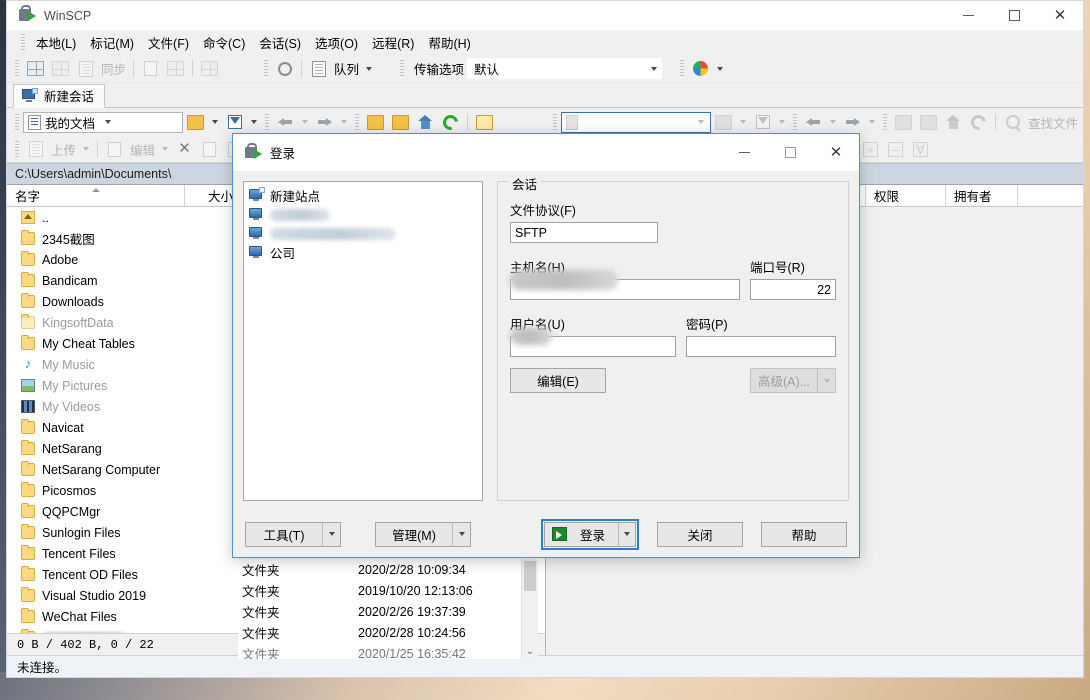 Image resolution: width=1090 pixels, height=700 pixels. What do you see at coordinates (636, 122) in the screenshot?
I see `remote-path-combo` at bounding box center [636, 122].